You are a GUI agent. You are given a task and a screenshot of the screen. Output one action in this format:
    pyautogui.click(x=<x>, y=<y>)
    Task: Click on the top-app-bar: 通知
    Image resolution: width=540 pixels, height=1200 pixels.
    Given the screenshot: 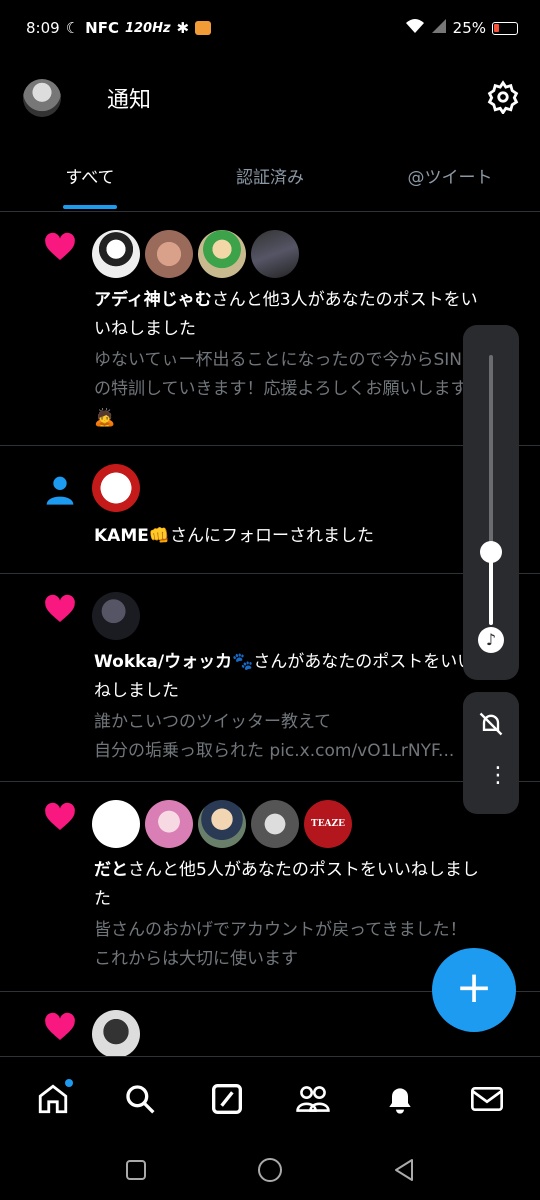 What is the action you would take?
    pyautogui.click(x=270, y=98)
    